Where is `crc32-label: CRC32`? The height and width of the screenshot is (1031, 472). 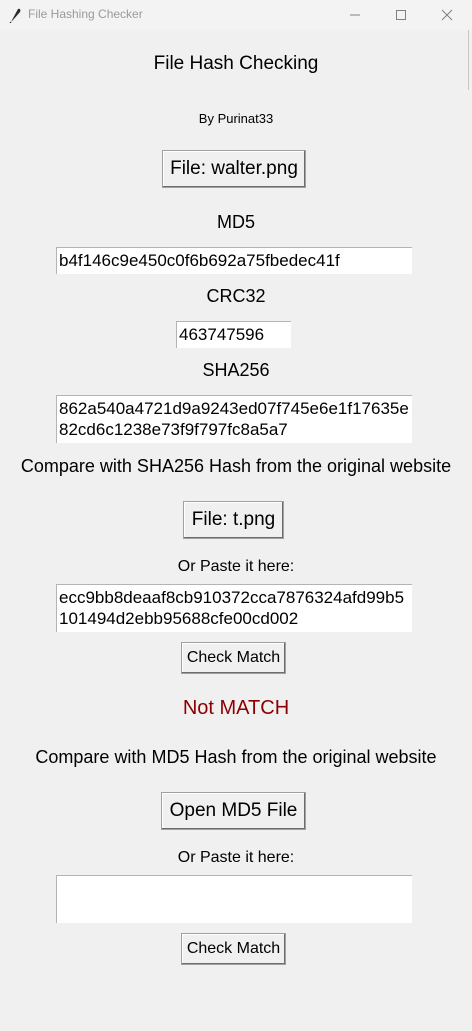
crc32-label: CRC32 is located at coordinates (236, 296).